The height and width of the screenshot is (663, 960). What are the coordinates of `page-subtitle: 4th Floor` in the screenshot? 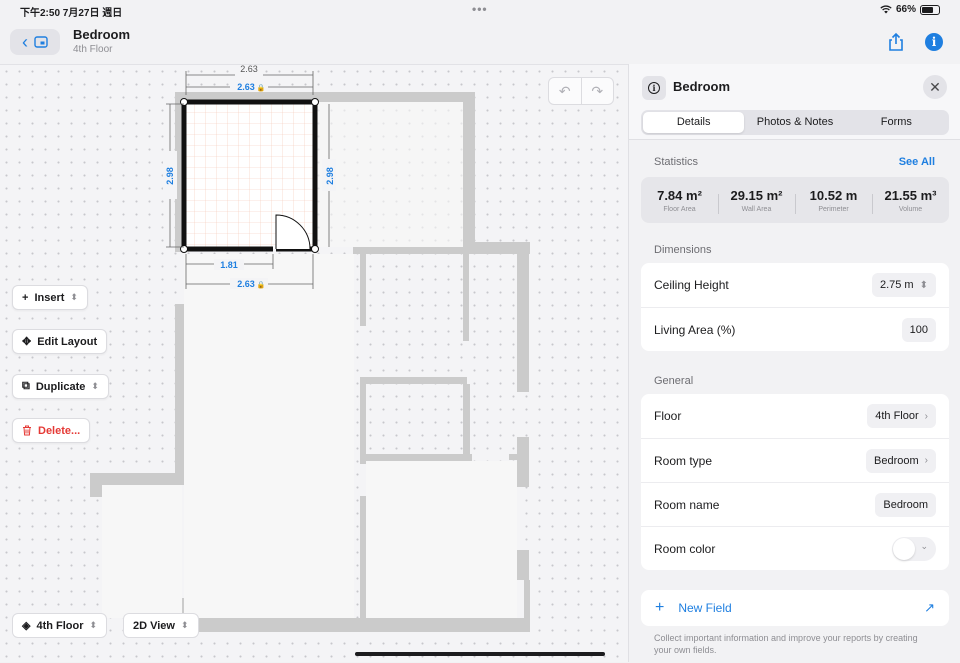 It's located at (93, 49).